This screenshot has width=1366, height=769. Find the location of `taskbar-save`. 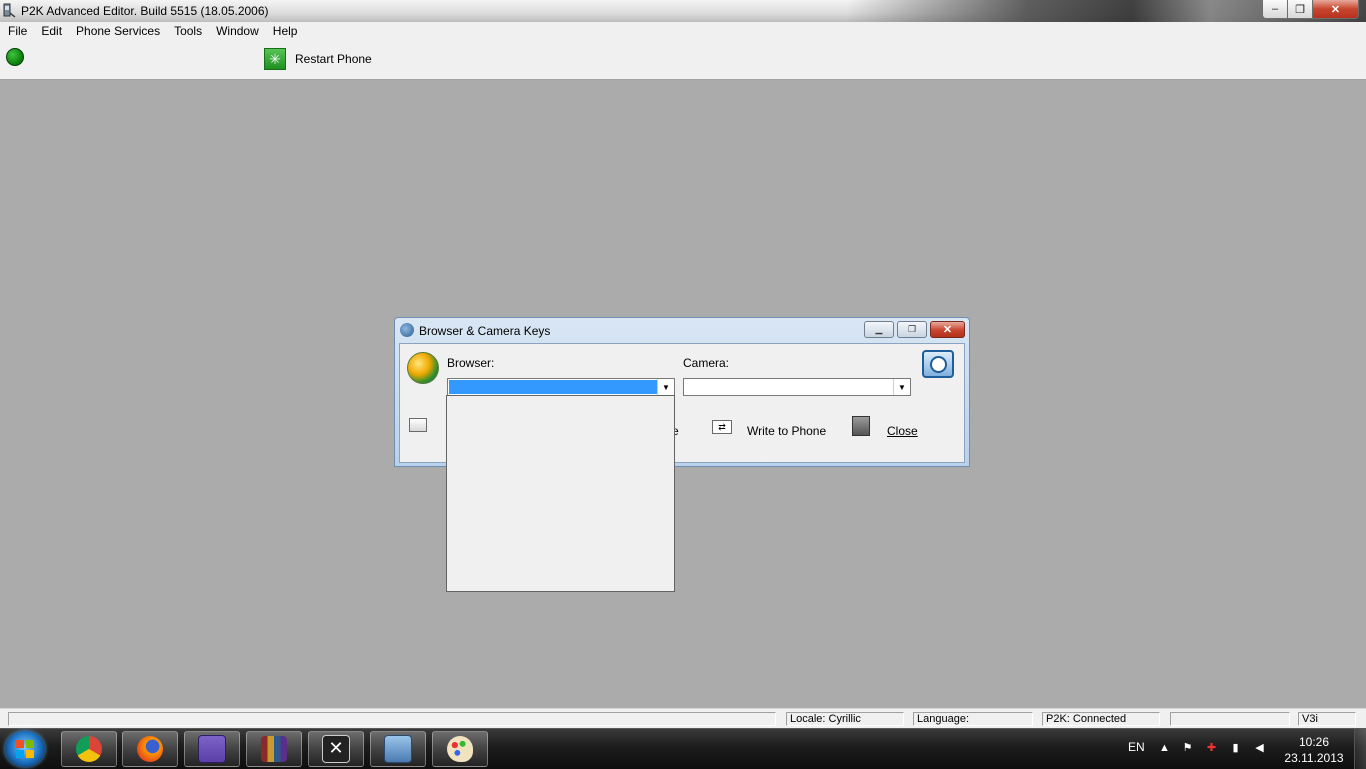

taskbar-save is located at coordinates (212, 749).